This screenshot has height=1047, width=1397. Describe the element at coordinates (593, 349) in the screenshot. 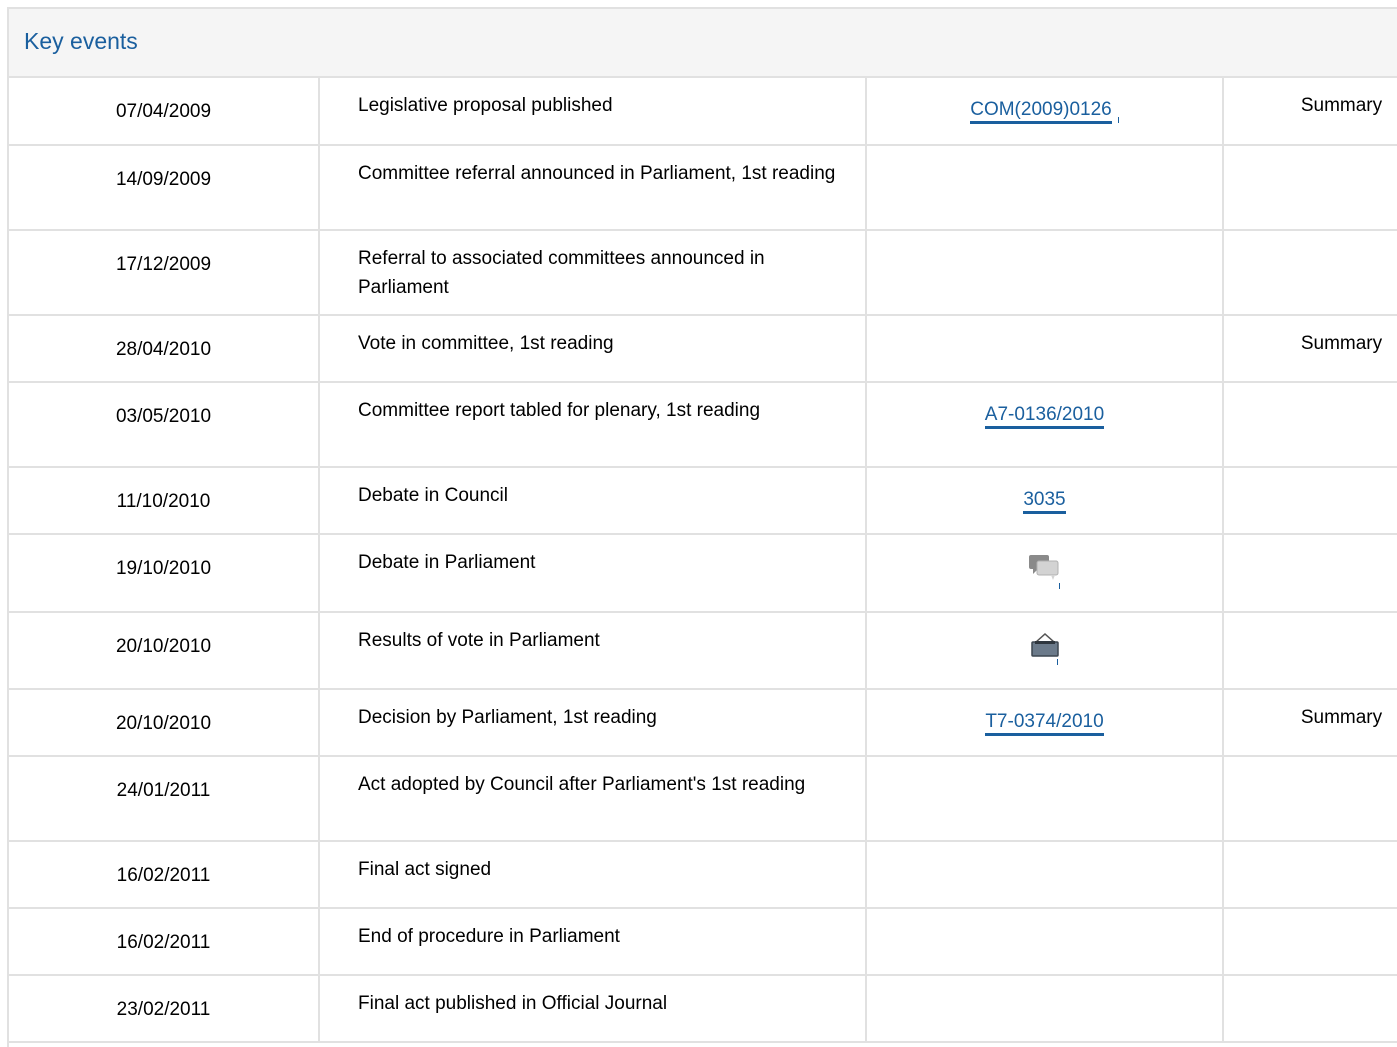

I see `event-description: Vote in committee, 1st reading` at that location.